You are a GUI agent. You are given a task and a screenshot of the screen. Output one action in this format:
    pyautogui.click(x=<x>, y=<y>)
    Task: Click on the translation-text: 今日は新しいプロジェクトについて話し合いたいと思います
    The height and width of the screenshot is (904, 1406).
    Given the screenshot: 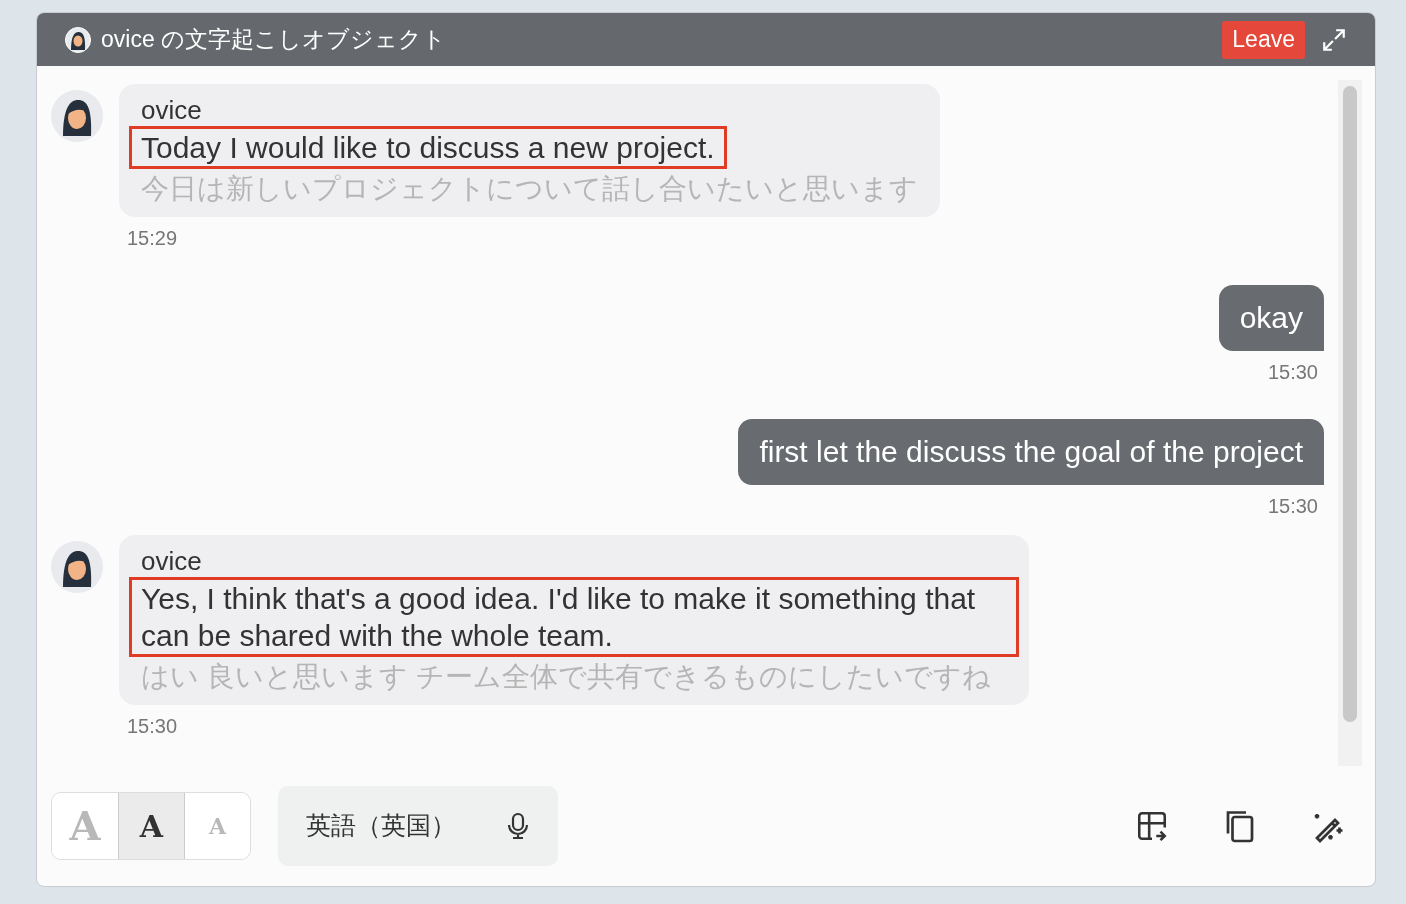 What is the action you would take?
    pyautogui.click(x=529, y=189)
    